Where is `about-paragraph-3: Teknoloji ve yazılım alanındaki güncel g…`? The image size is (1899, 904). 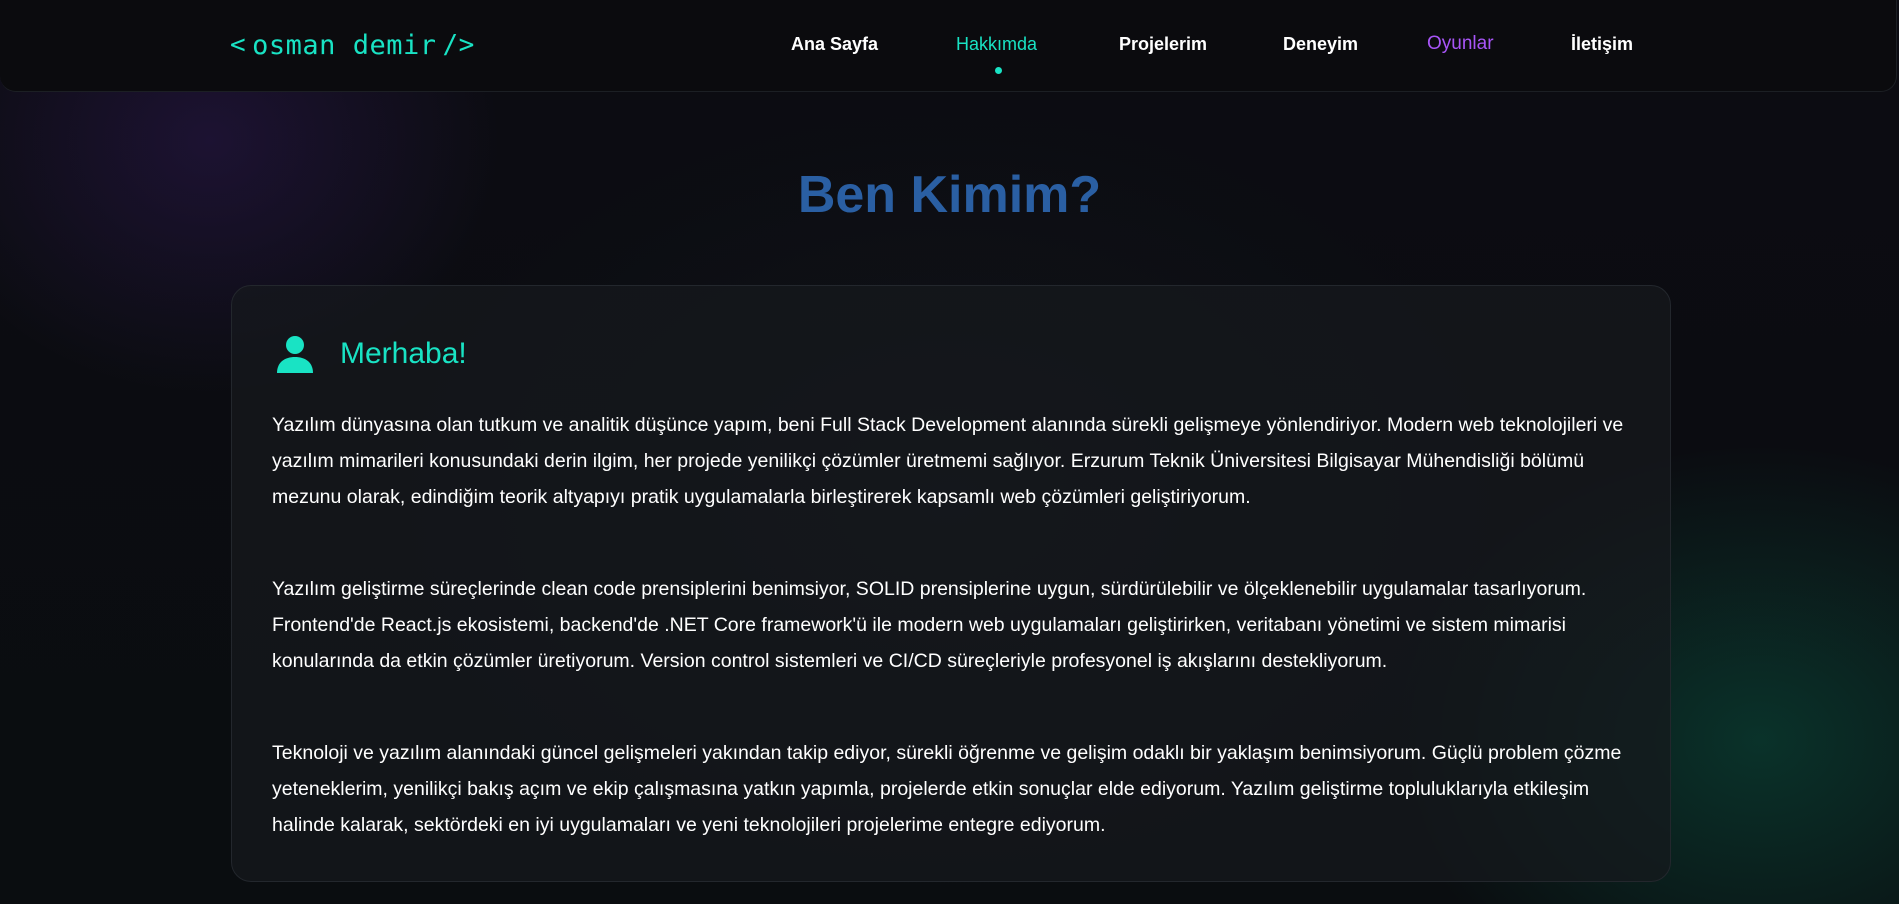 about-paragraph-3: Teknoloji ve yazılım alanındaki güncel g… is located at coordinates (947, 789).